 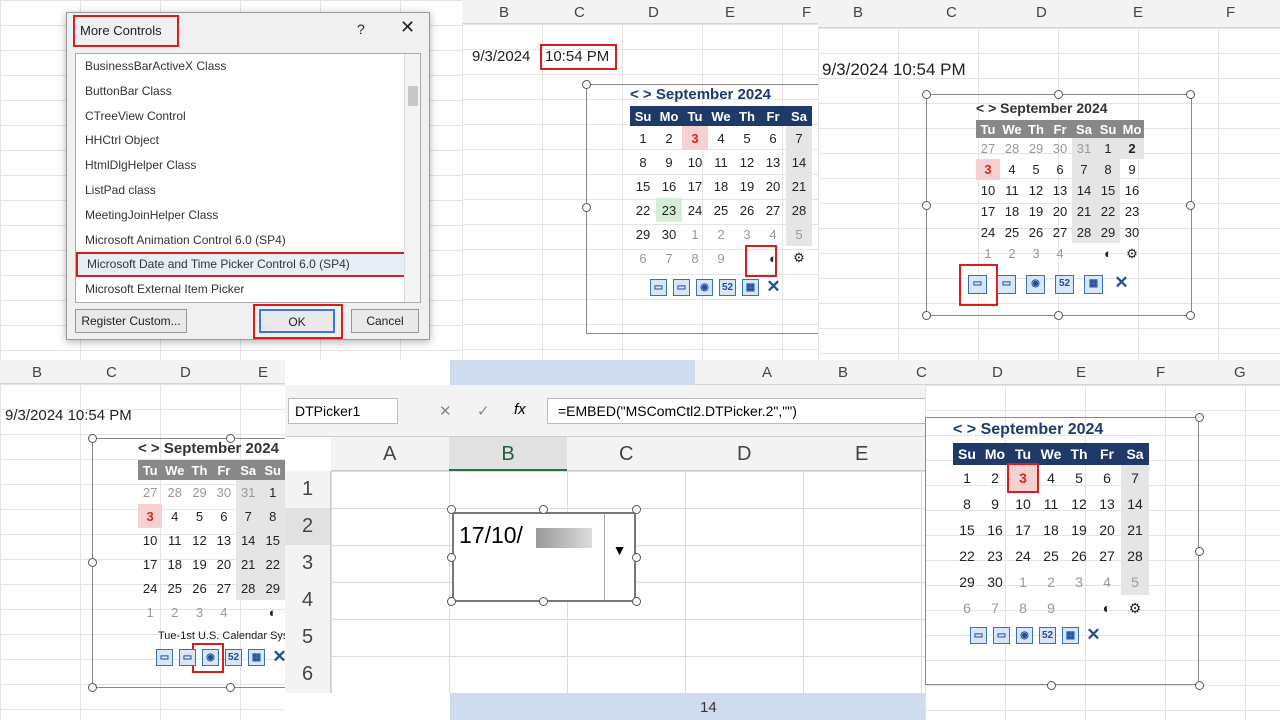 What do you see at coordinates (248, 215) in the screenshot?
I see `list-item: MeetingJoinHelper Class` at bounding box center [248, 215].